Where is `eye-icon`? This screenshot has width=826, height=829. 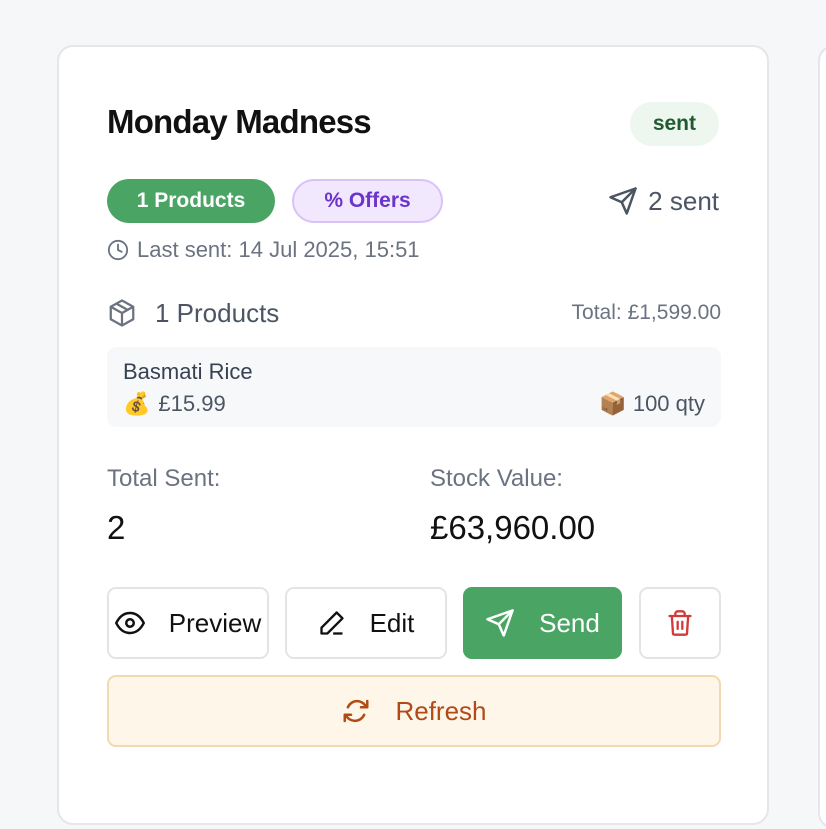 eye-icon is located at coordinates (129, 623).